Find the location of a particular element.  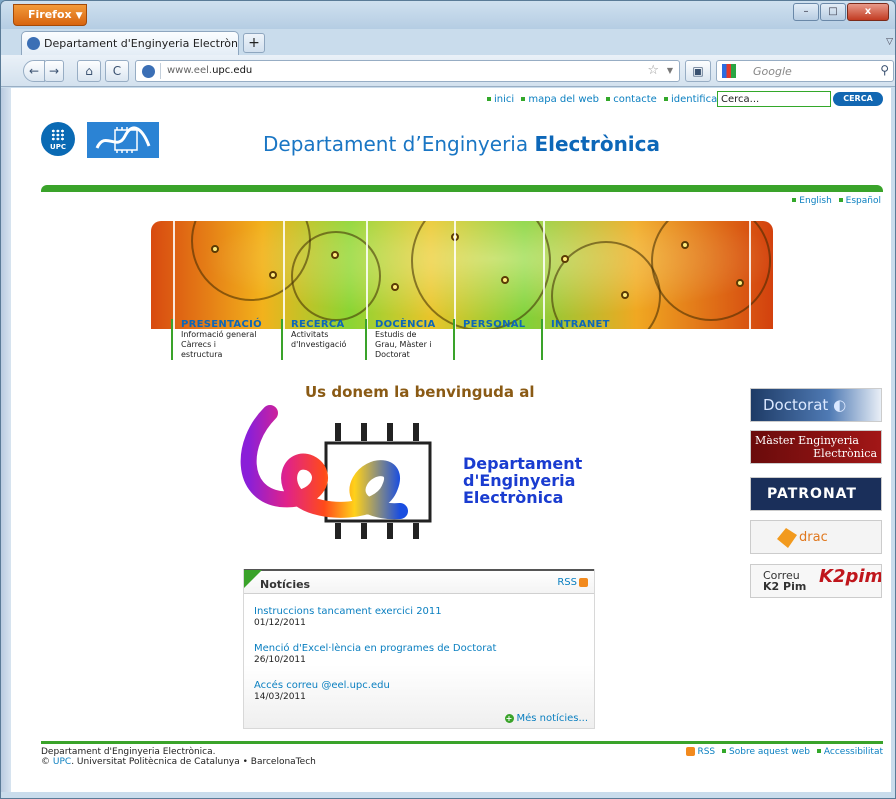

url-text: www.eel.upc.edu is located at coordinates (210, 70).